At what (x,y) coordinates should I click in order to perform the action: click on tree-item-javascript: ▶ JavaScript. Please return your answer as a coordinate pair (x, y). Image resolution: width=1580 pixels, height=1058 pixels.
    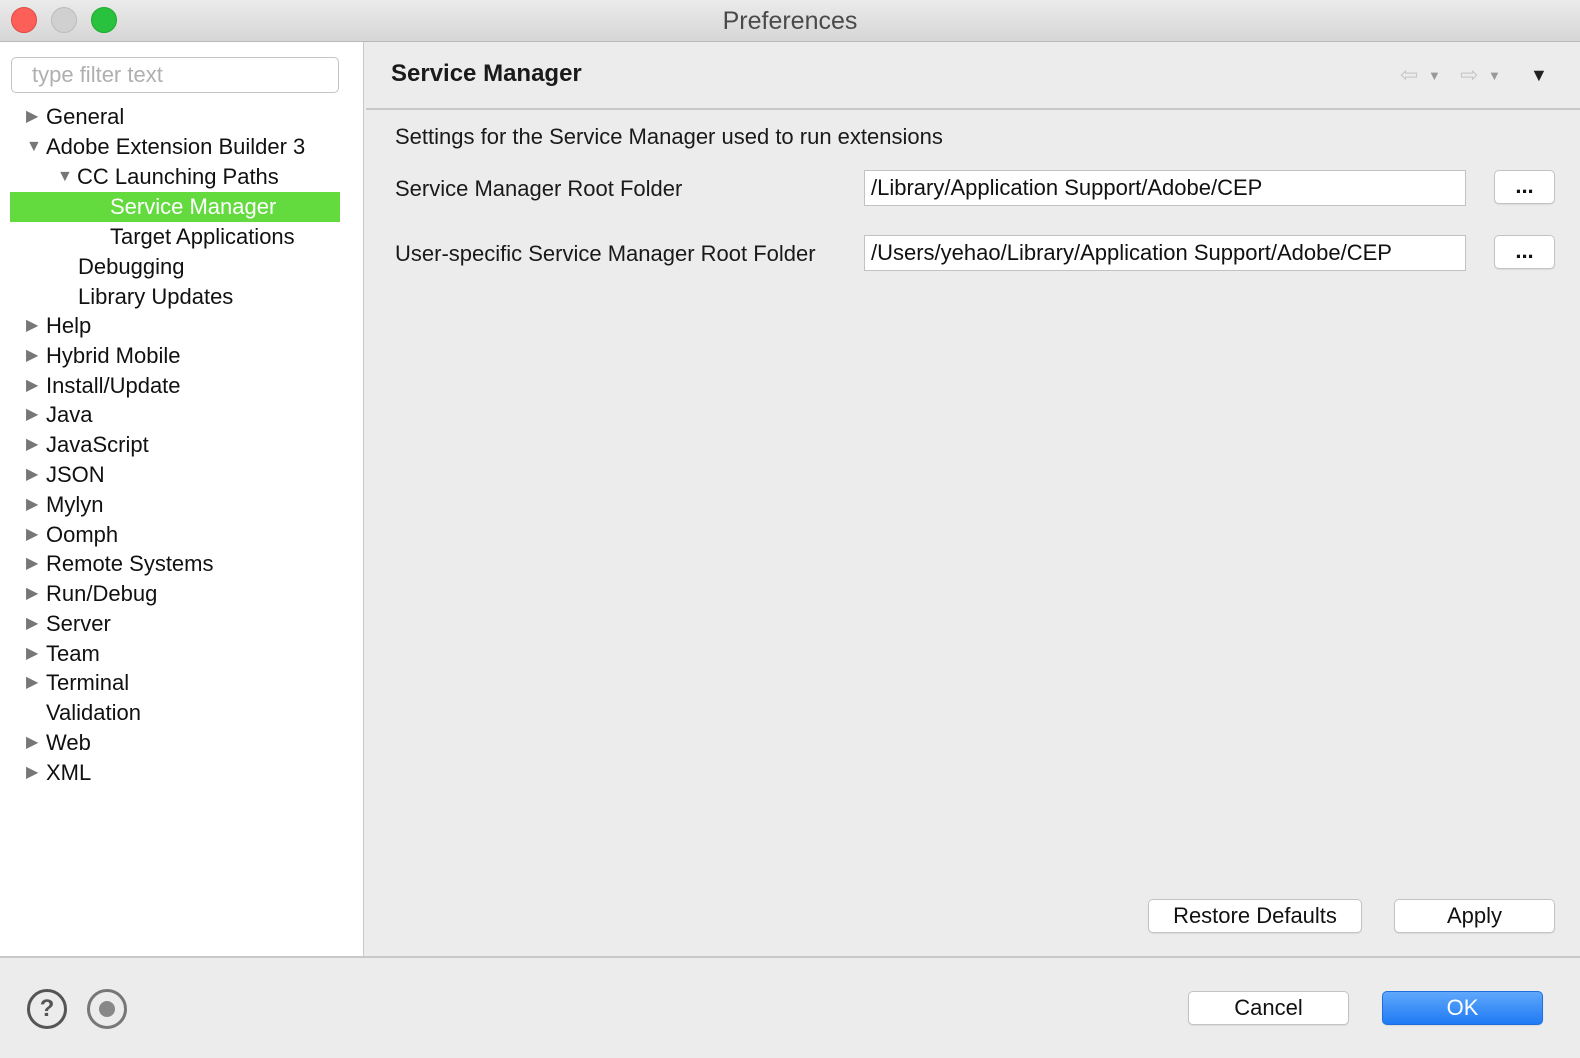
    Looking at the image, I should click on (87, 445).